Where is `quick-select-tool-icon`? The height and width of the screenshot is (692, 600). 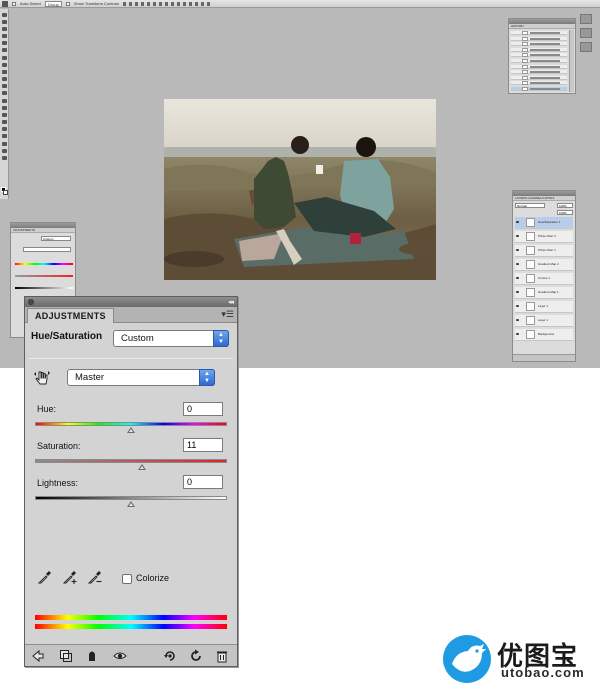
quick-select-tool-icon is located at coordinates (4, 36).